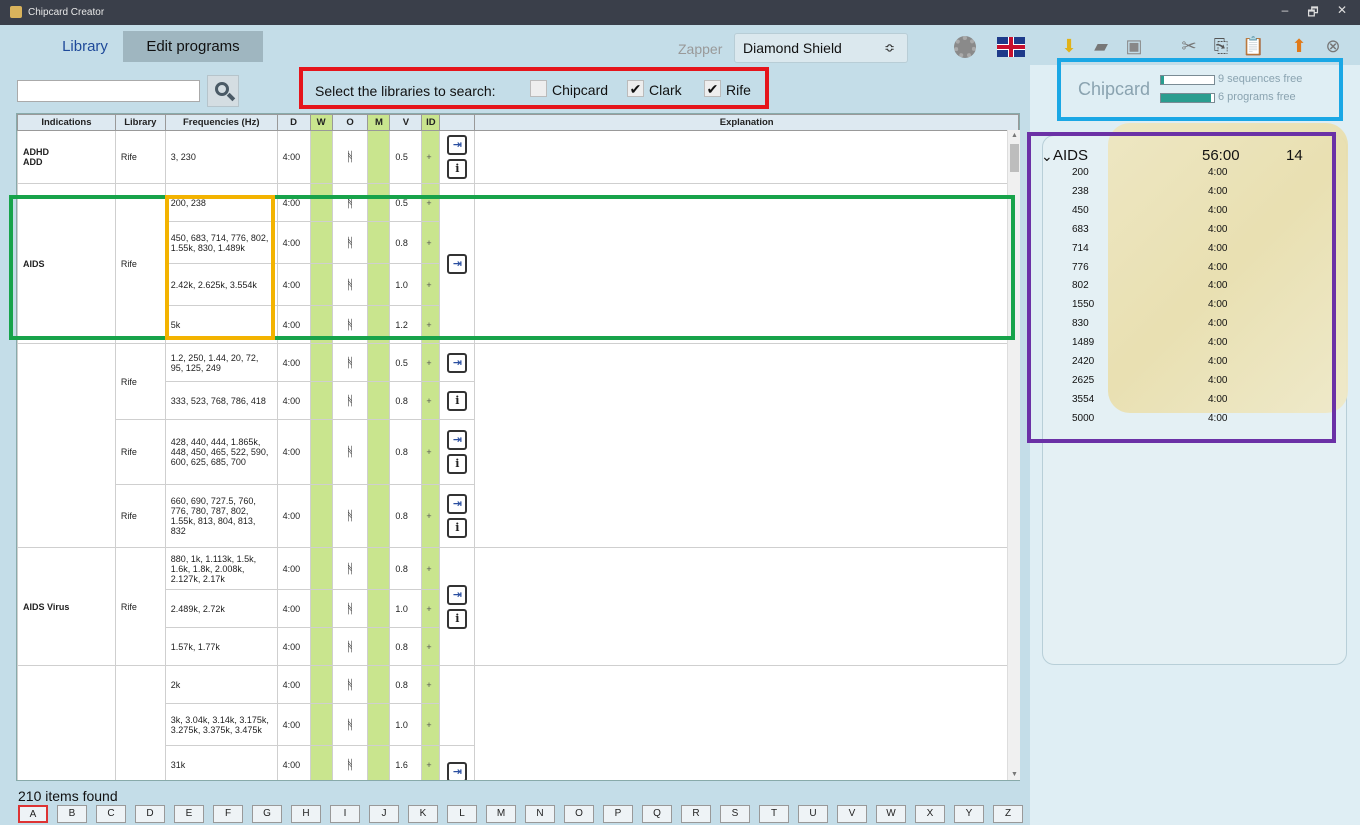  What do you see at coordinates (66, 122) in the screenshot?
I see `col-indications: Indications` at bounding box center [66, 122].